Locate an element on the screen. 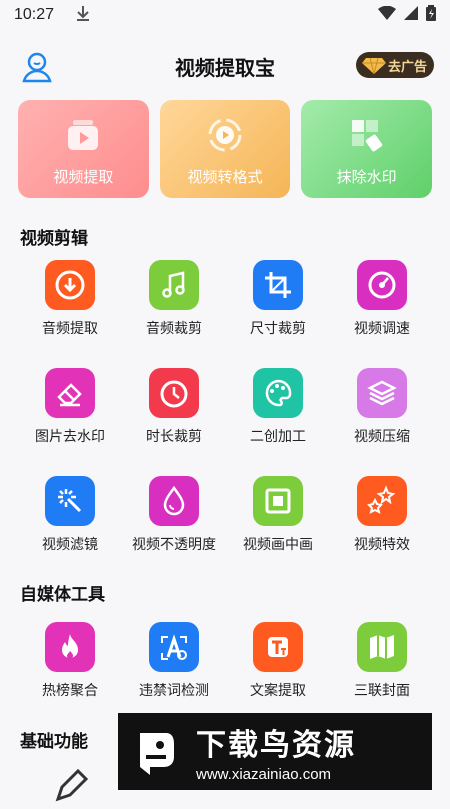 The height and width of the screenshot is (809, 450). app-header: 视频提取宝 去广告 is located at coordinates (225, 66).